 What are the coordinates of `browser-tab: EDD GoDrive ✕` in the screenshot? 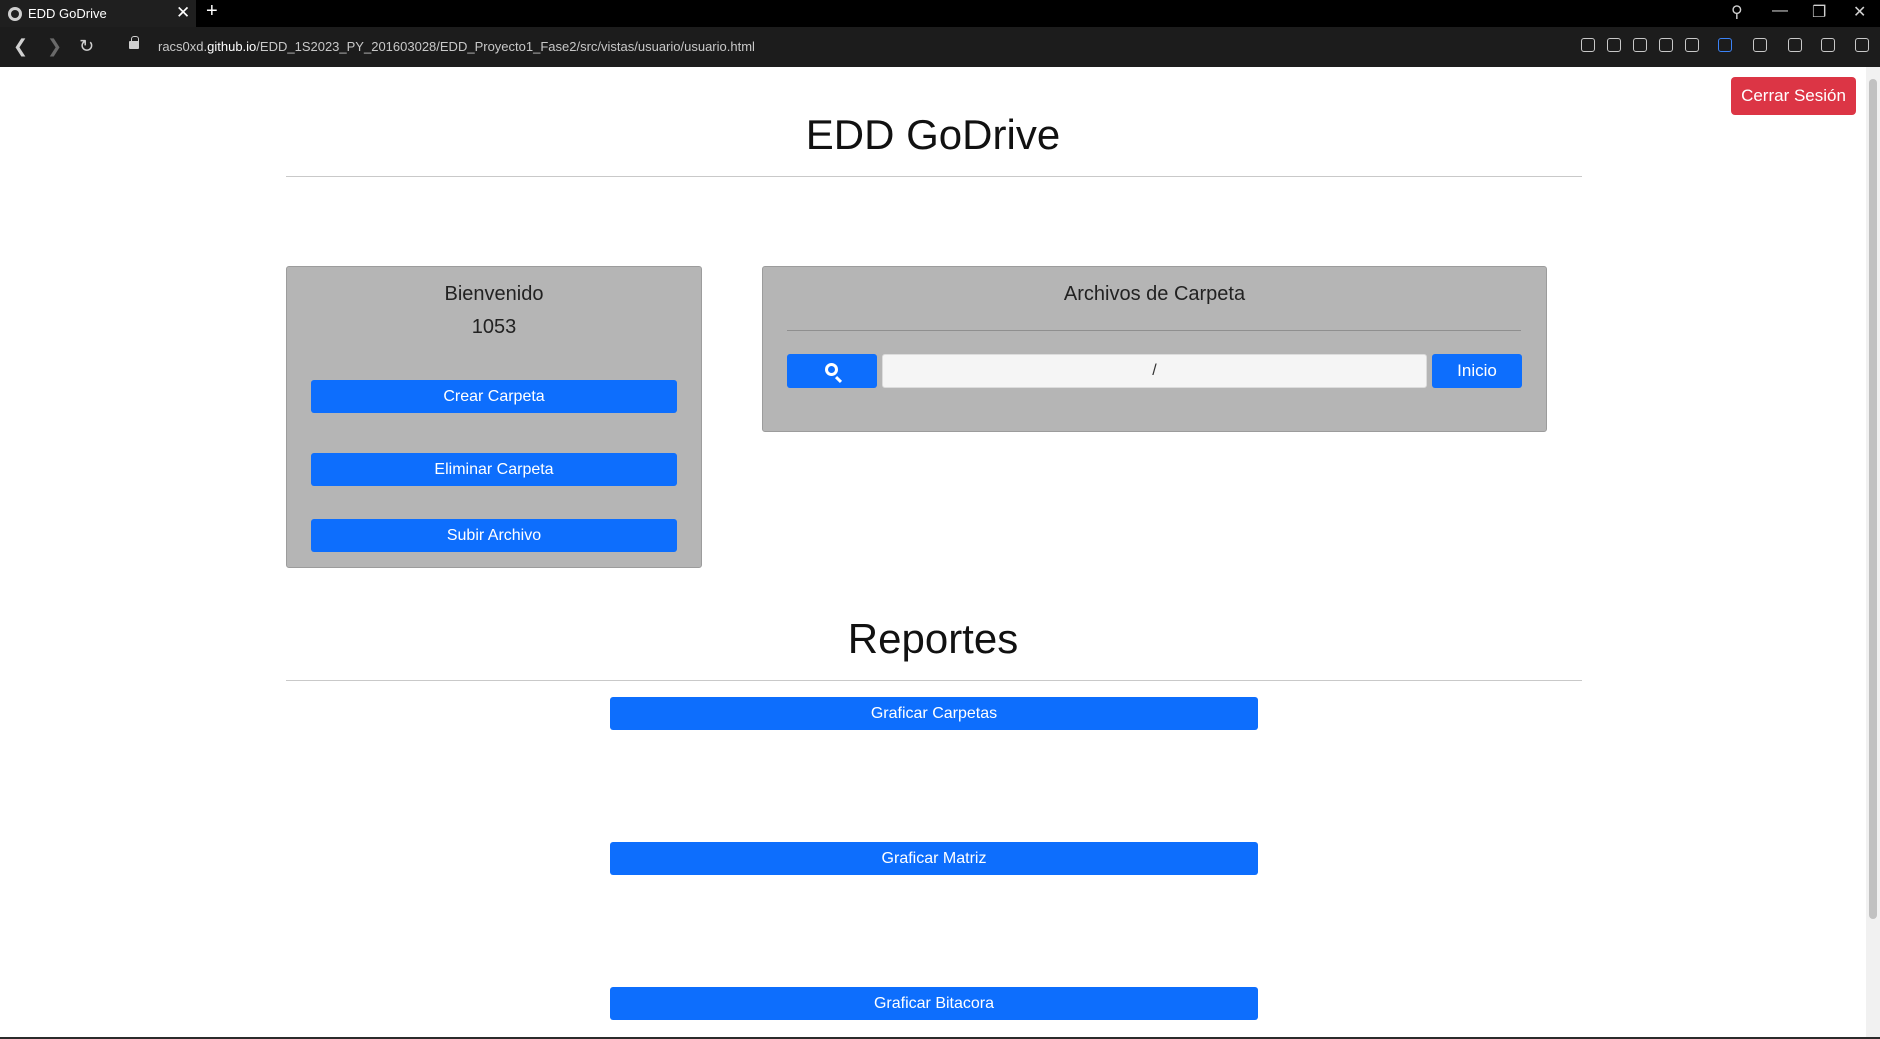 It's located at (98, 13).